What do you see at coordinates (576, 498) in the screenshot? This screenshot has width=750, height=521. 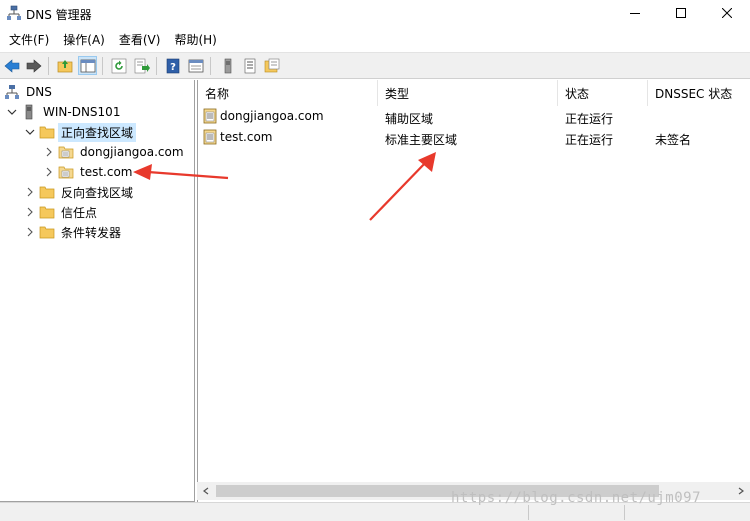 I see `watermark: https://blog.csdn.net/ujm097` at bounding box center [576, 498].